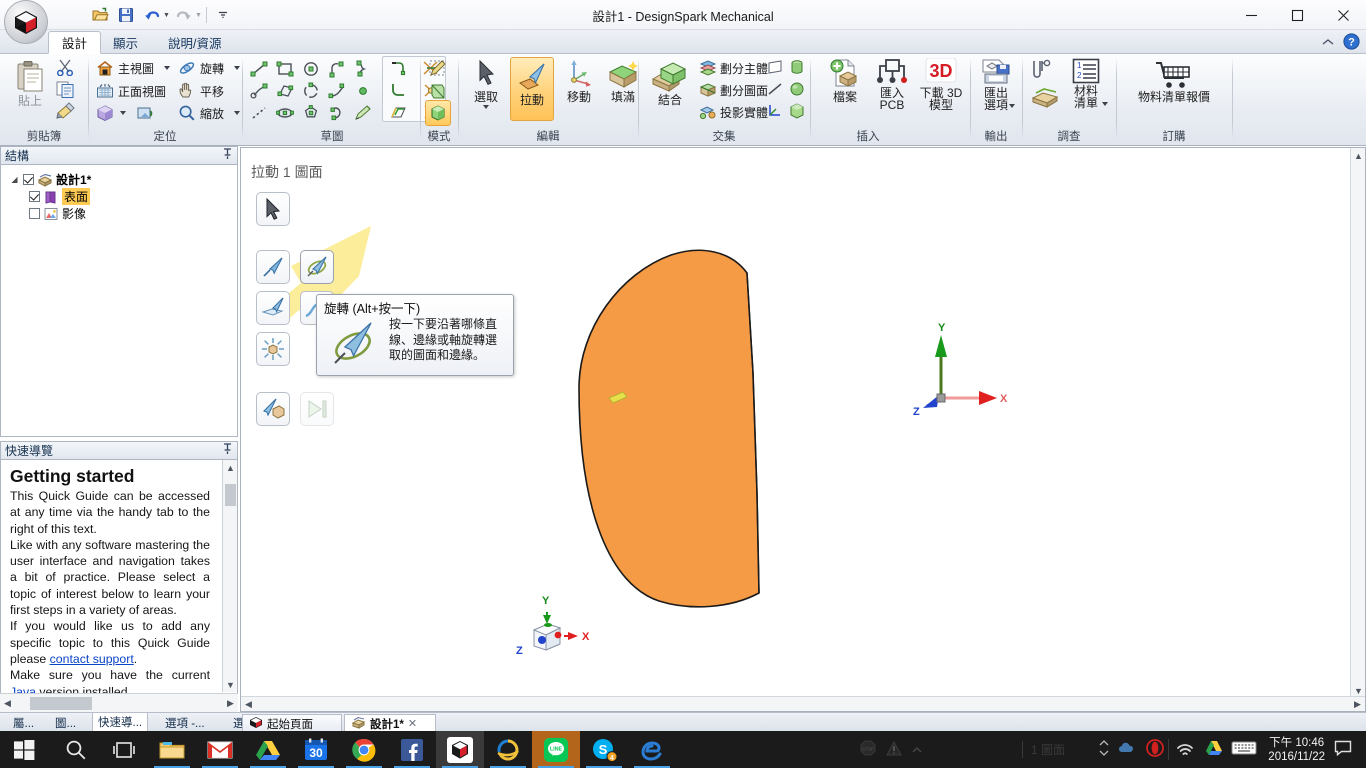  What do you see at coordinates (1012, 106) in the screenshot?
I see `export-caret-icon` at bounding box center [1012, 106].